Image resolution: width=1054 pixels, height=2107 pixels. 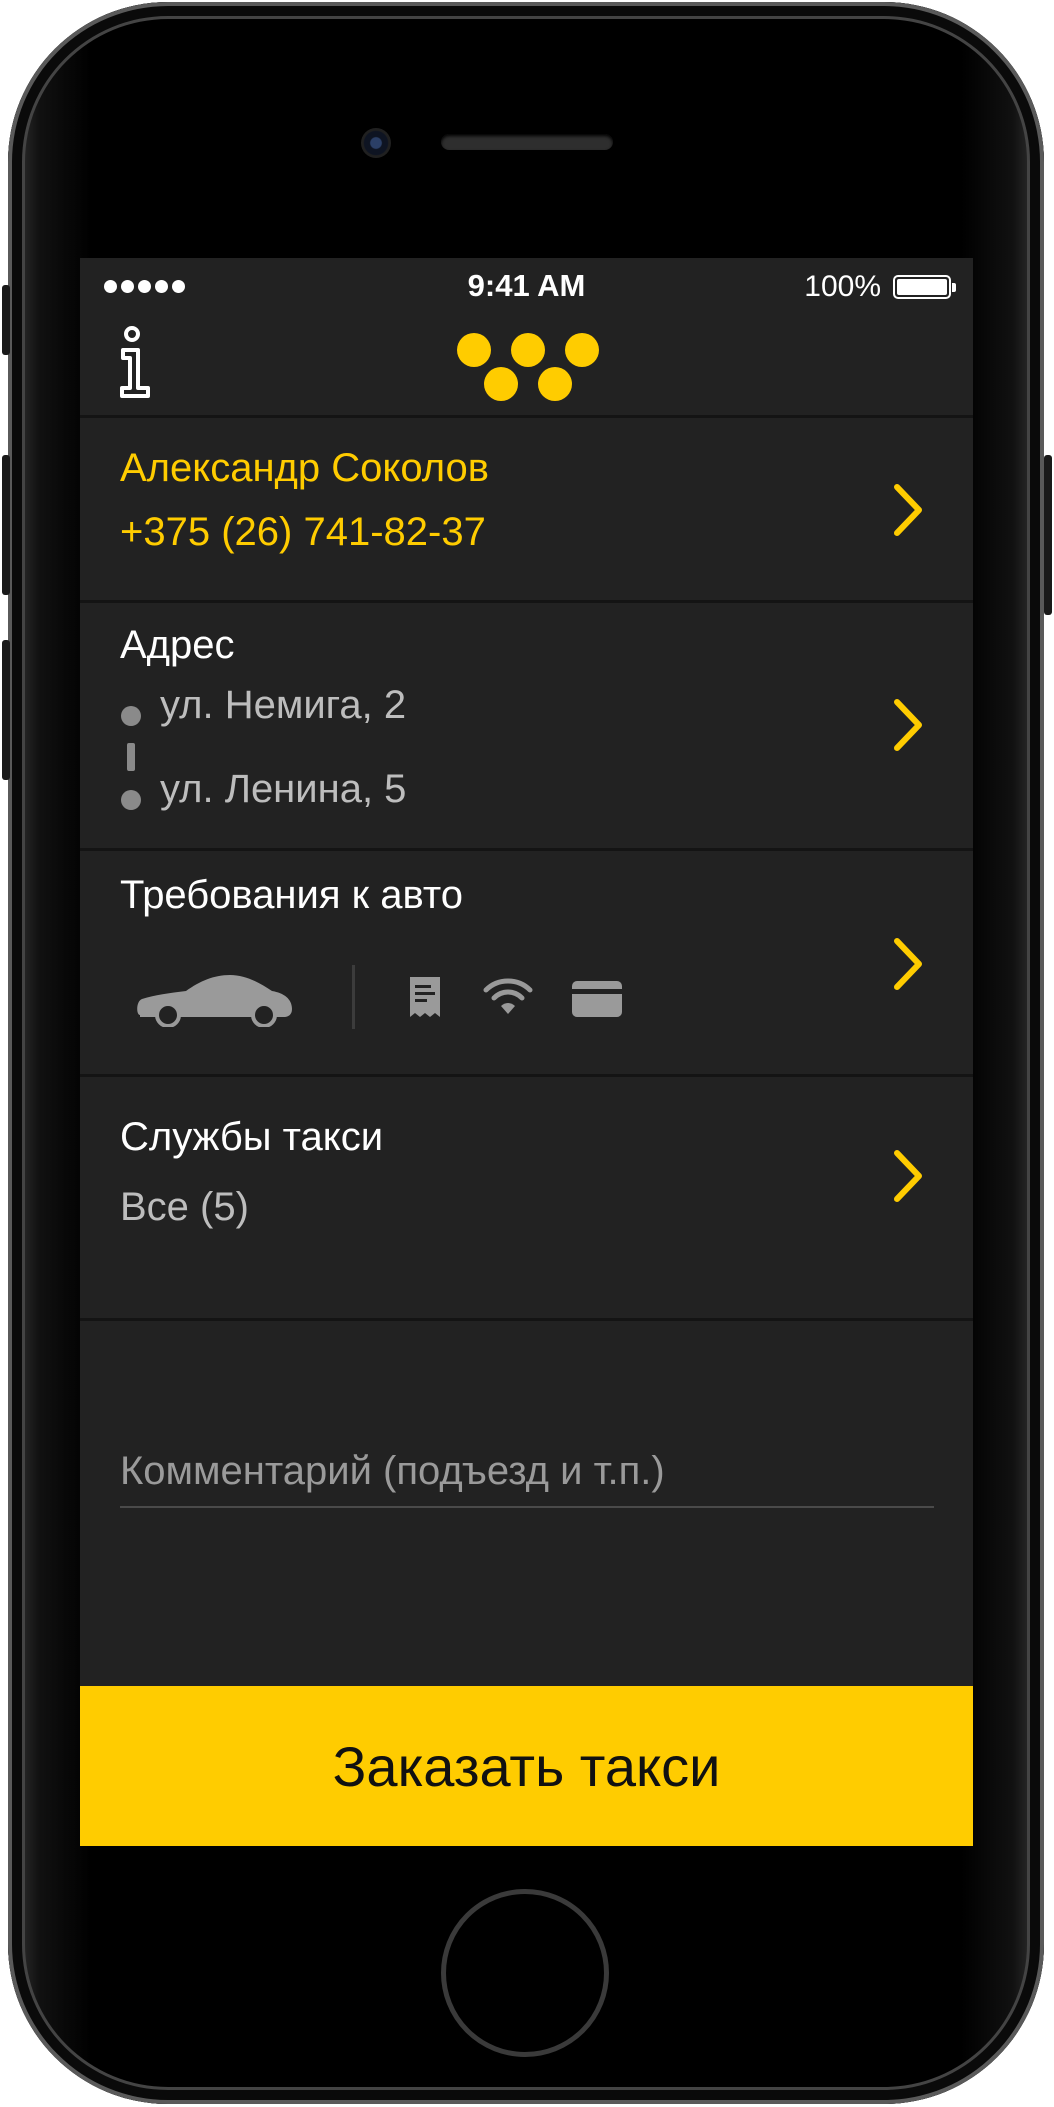 I want to click on taxi-services-row: Службы такси Все (5), so click(x=526, y=1196).